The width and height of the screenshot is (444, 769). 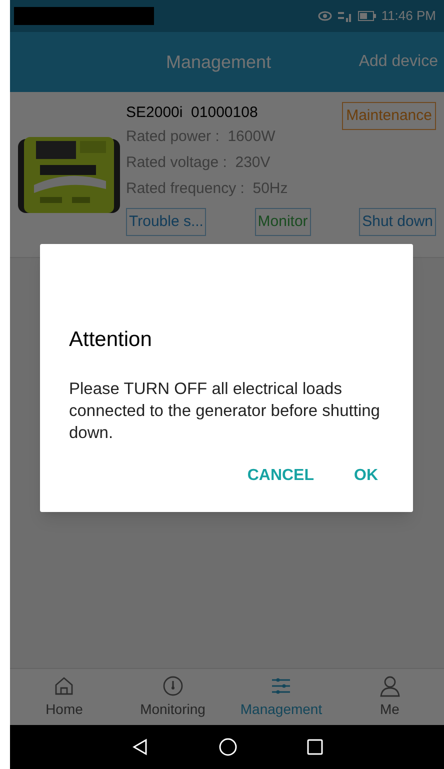 What do you see at coordinates (367, 16) in the screenshot?
I see `battery-icon` at bounding box center [367, 16].